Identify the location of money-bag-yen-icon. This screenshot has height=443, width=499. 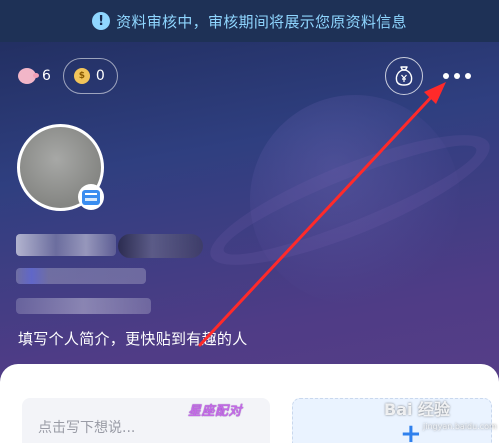
(404, 76).